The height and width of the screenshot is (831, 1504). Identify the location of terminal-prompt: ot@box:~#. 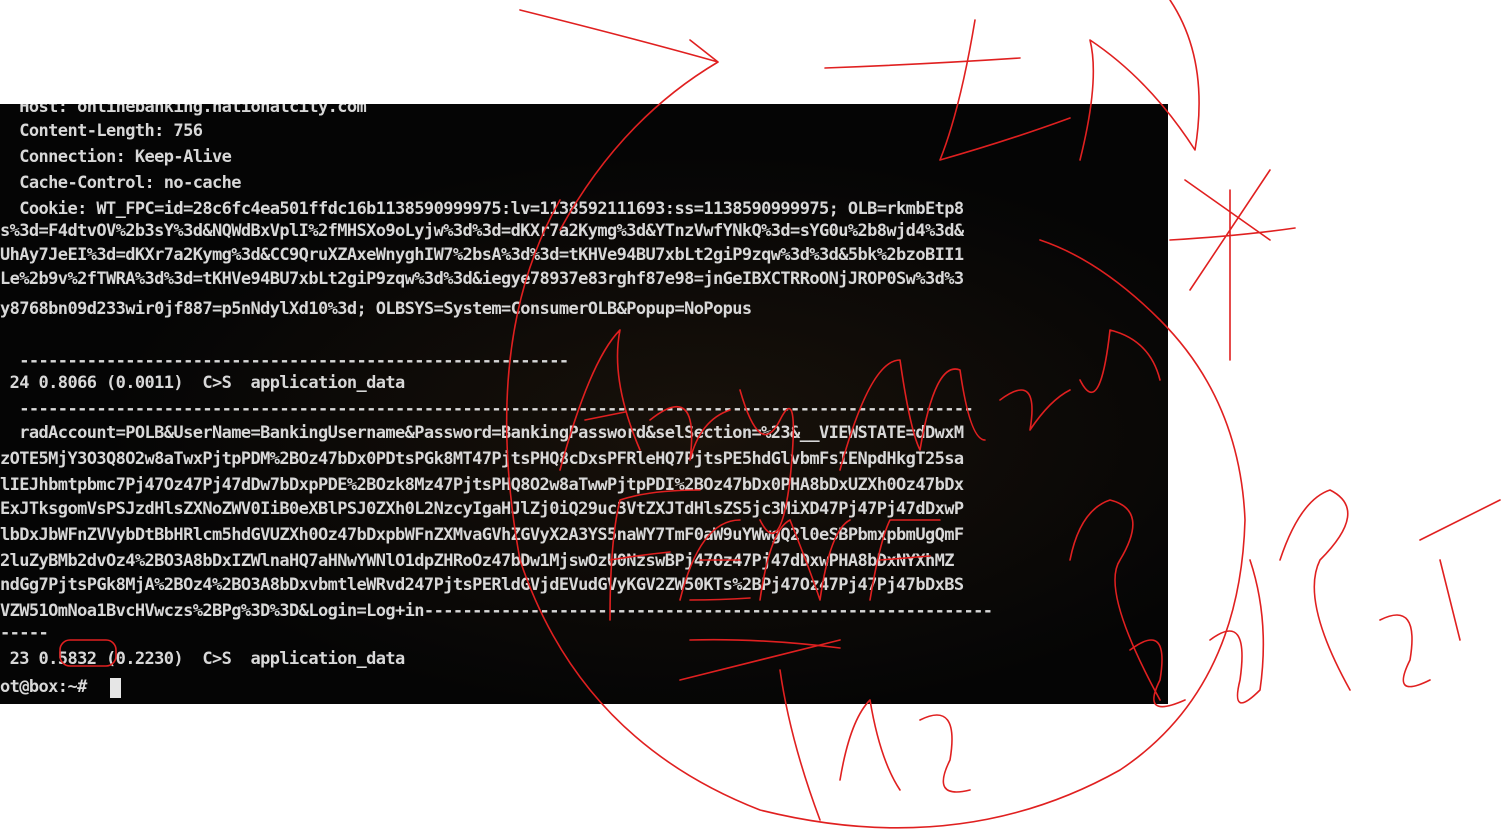
(48, 687).